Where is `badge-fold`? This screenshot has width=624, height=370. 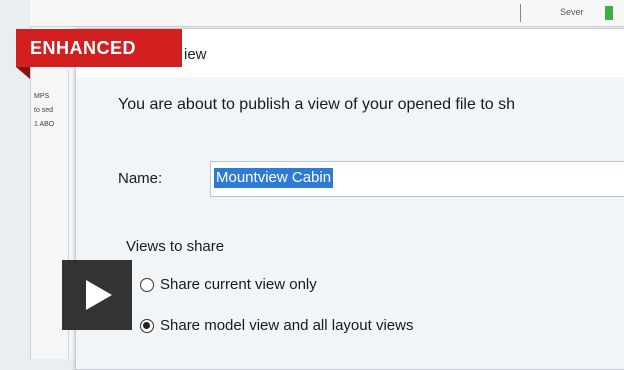 badge-fold is located at coordinates (23, 73).